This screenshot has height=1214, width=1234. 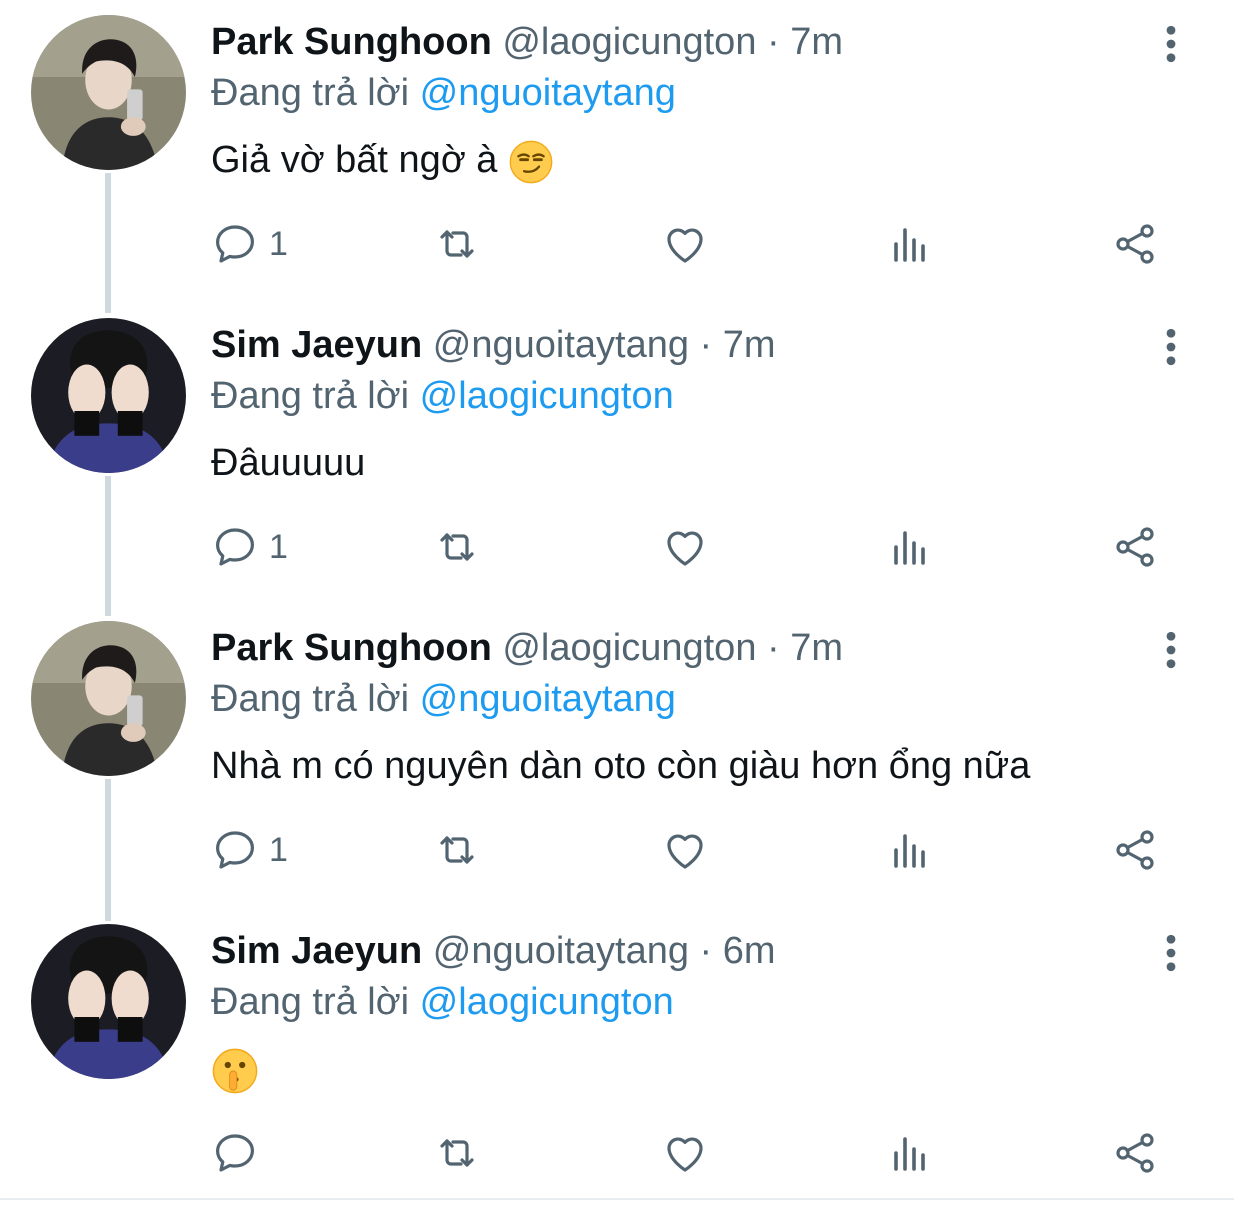 I want to click on tweet-text-content: Đâuuuuu, so click(x=288, y=463).